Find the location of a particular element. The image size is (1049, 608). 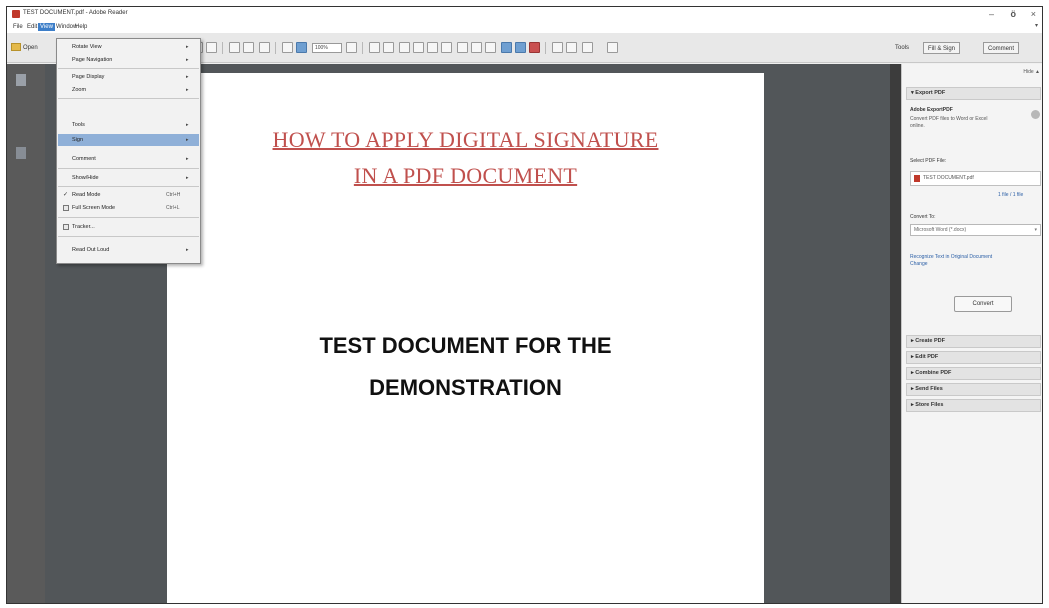

stamp-icon is located at coordinates (490, 47).